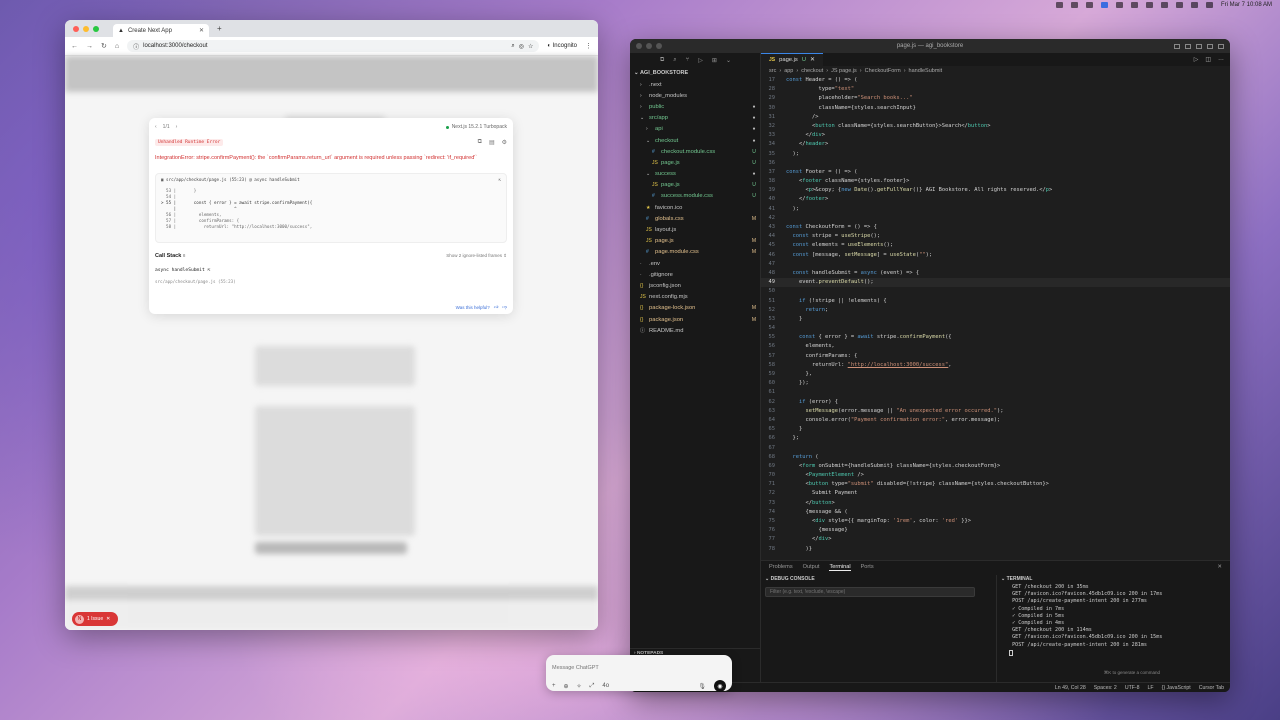 The image size is (1280, 720). What do you see at coordinates (700, 60) in the screenshot?
I see `run-debug-icon: ▷` at bounding box center [700, 60].